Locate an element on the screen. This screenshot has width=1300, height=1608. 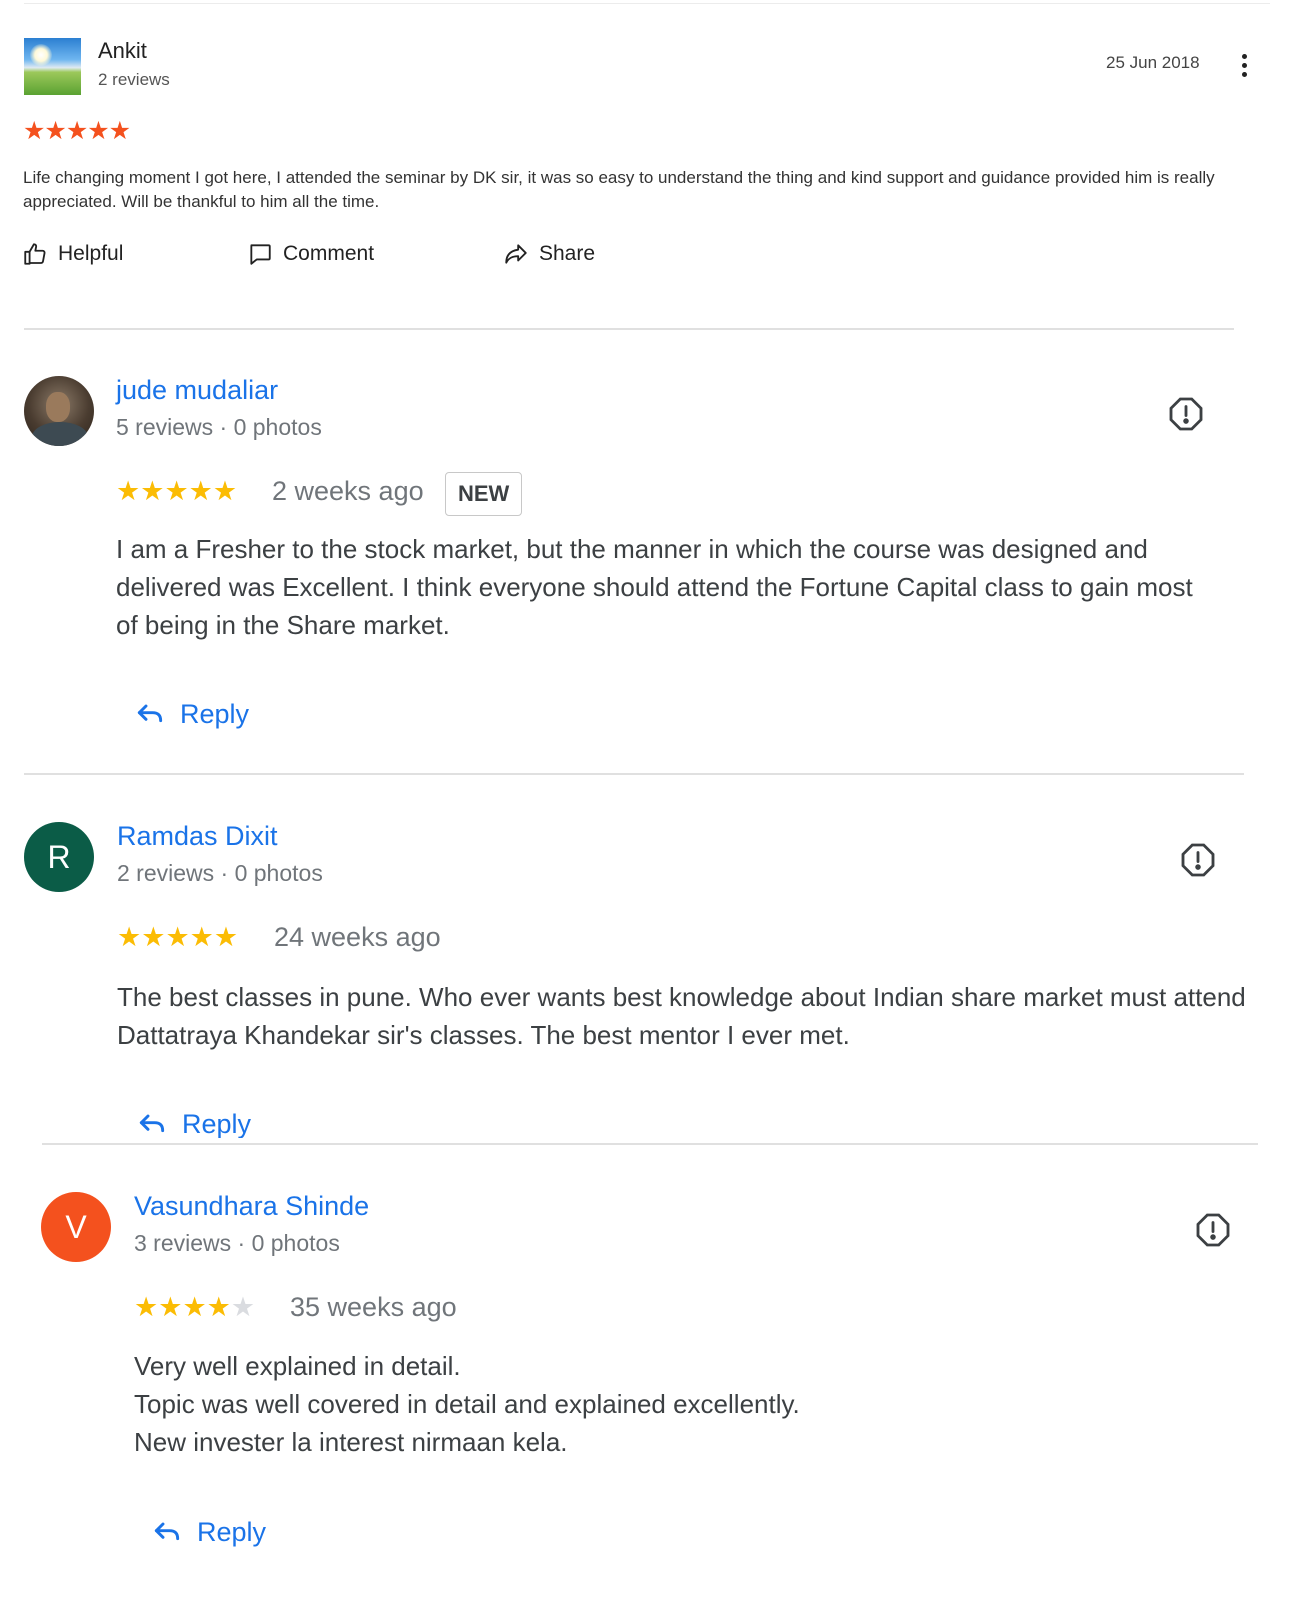
avatar: V is located at coordinates (76, 1227).